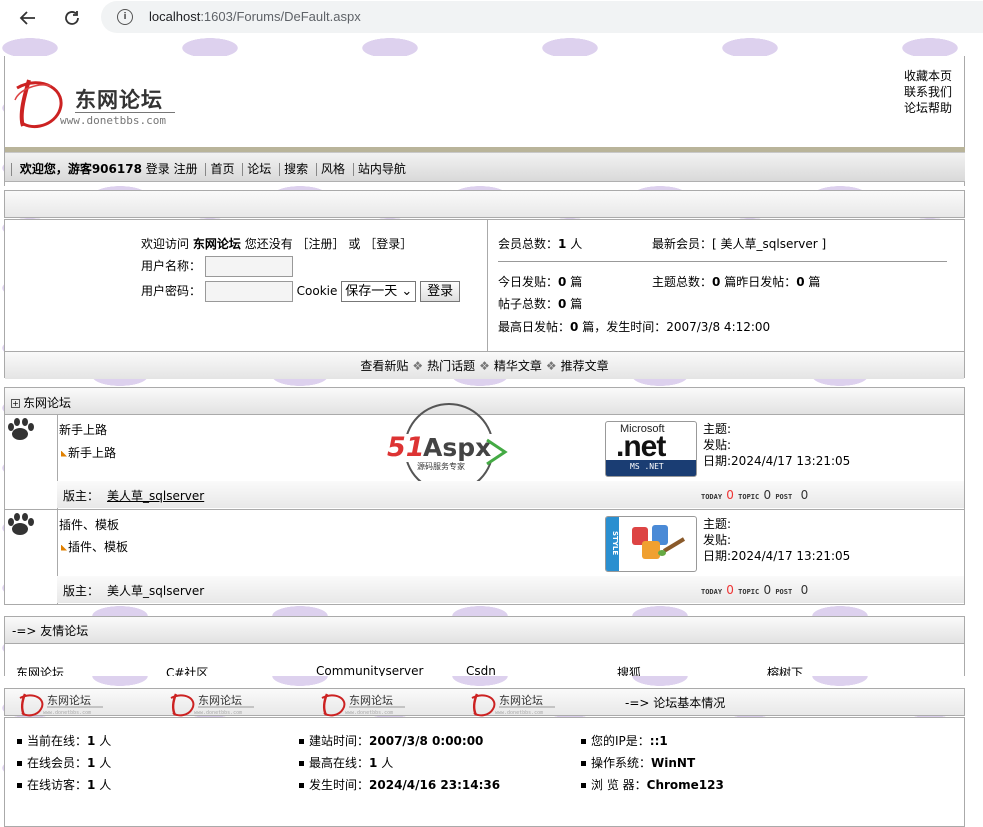 The width and height of the screenshot is (983, 827). I want to click on total-posts-stat: 帖子总数：0 篇, so click(540, 304).